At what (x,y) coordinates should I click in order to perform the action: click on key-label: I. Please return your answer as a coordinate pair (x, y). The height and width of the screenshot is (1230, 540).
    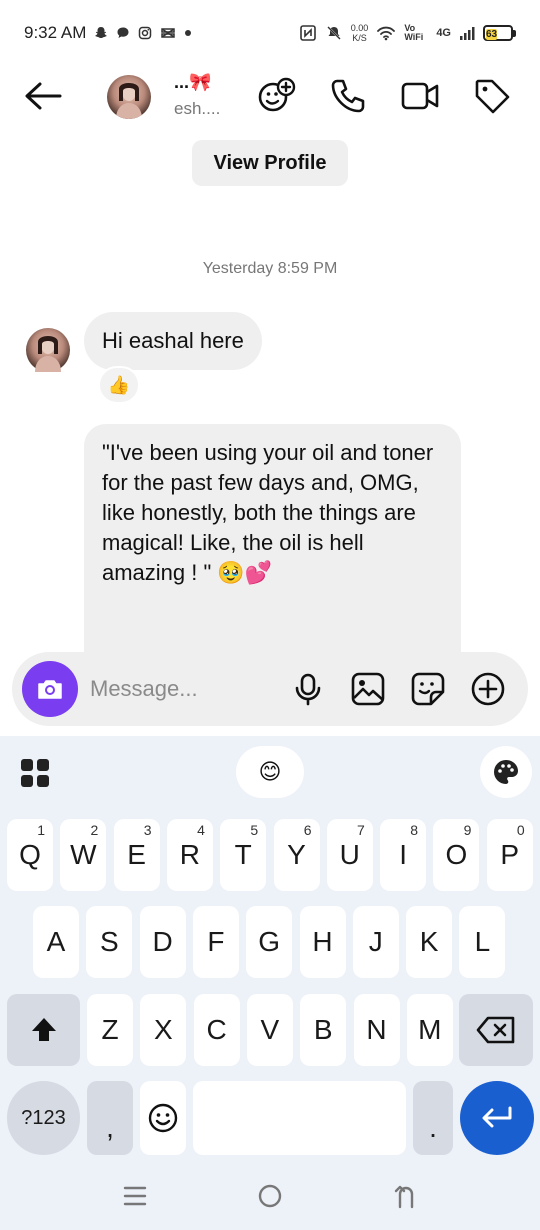
    Looking at the image, I should click on (403, 854).